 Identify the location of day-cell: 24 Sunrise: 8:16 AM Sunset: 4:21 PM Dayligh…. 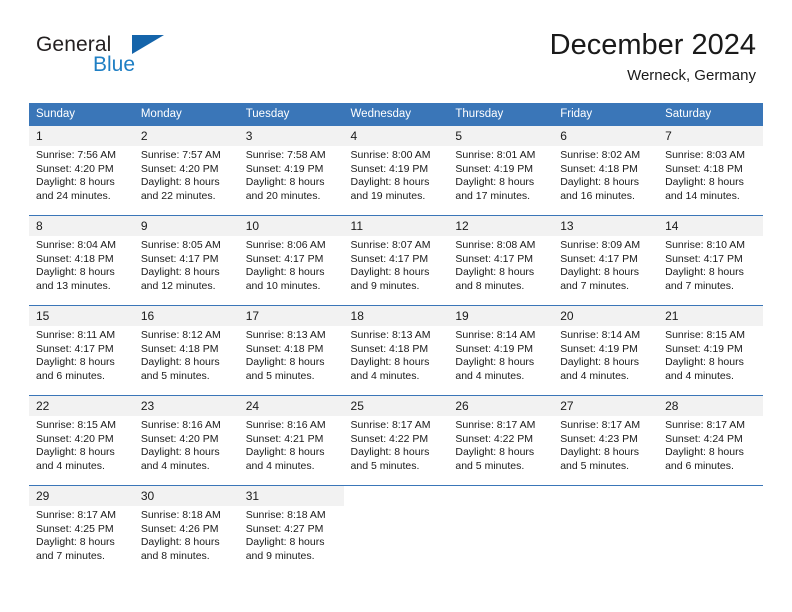
(291, 440).